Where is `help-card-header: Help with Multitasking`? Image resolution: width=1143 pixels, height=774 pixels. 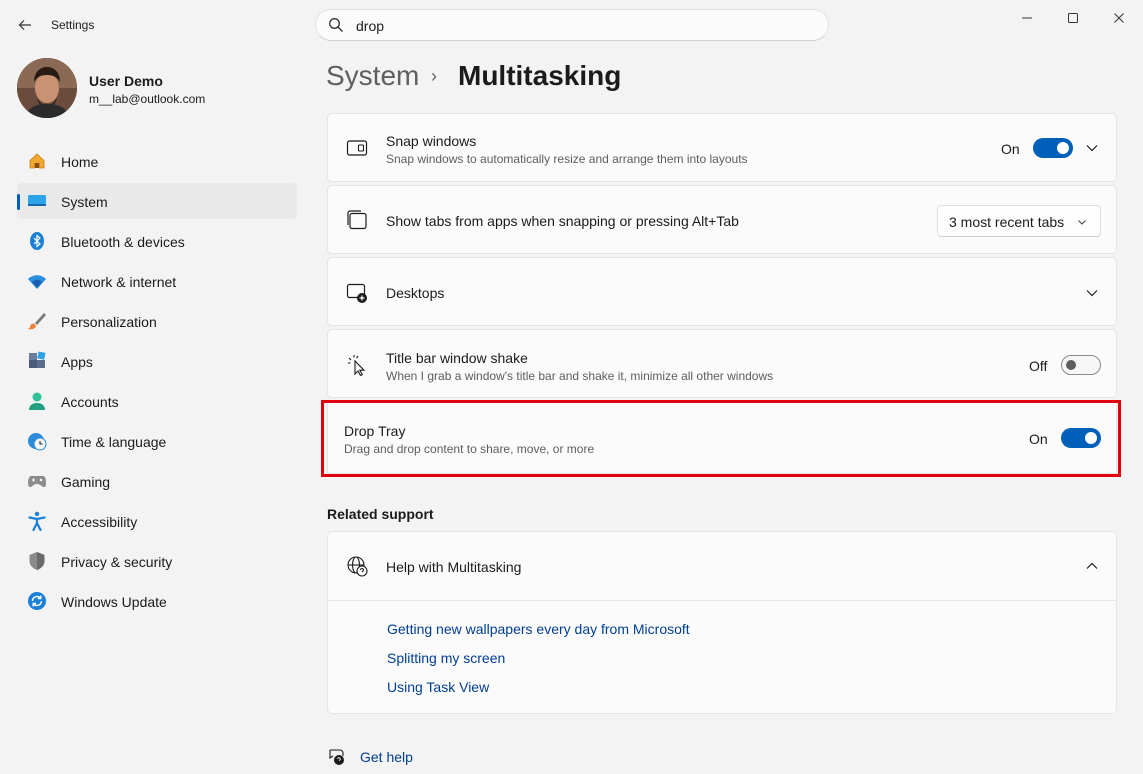 help-card-header: Help with Multitasking is located at coordinates (722, 566).